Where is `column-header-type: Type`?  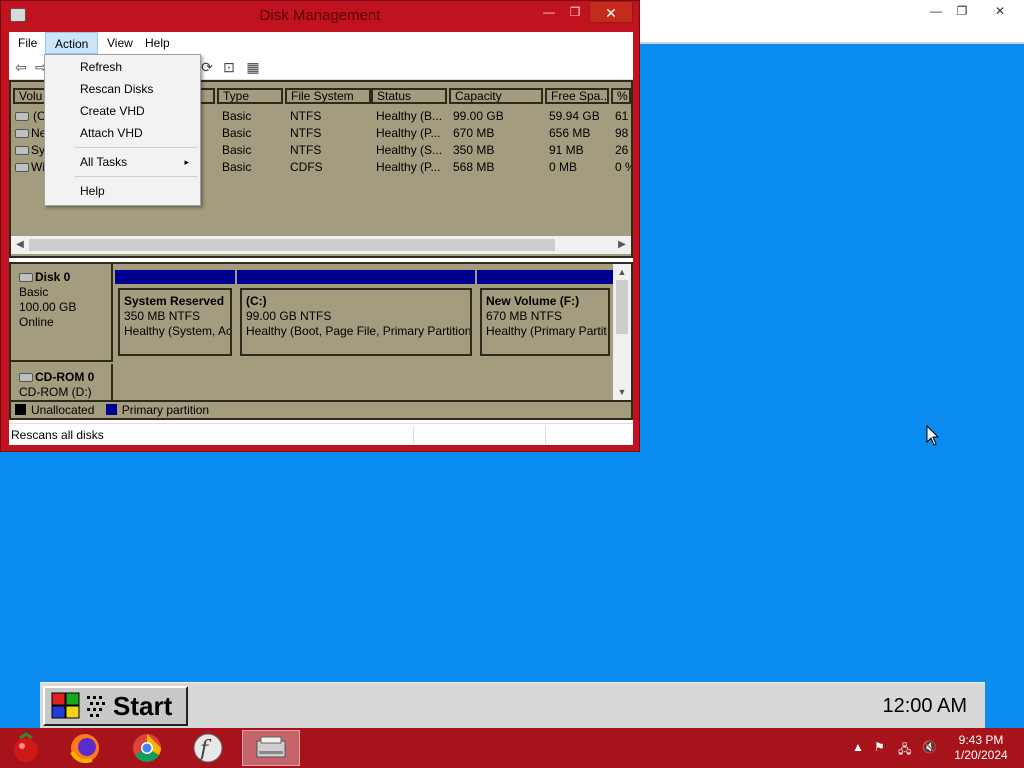 column-header-type: Type is located at coordinates (250, 96).